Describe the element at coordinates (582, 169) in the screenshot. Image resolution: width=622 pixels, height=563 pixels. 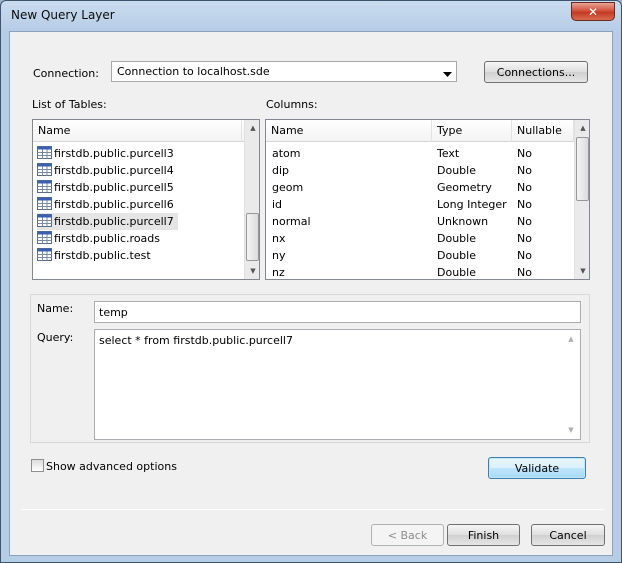
I see `columns-scroll-thumb` at that location.